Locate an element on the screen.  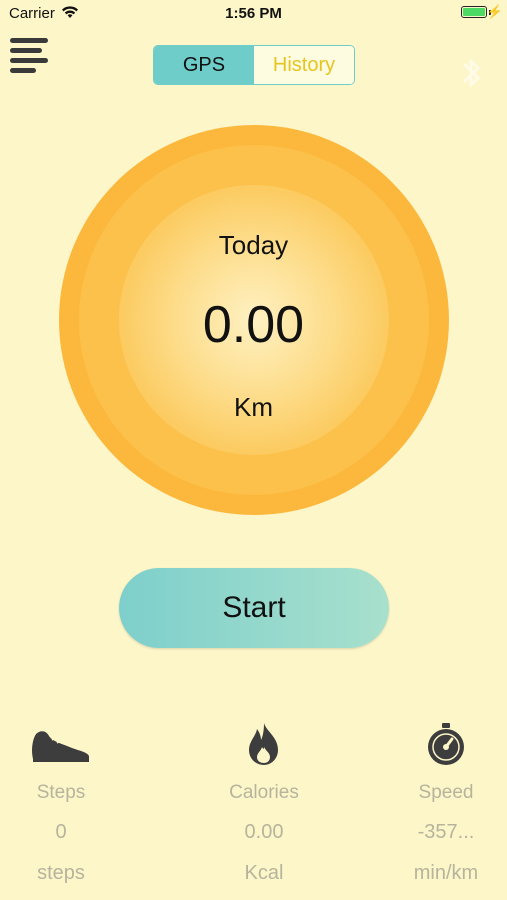
calories-label: Calories is located at coordinates (264, 792).